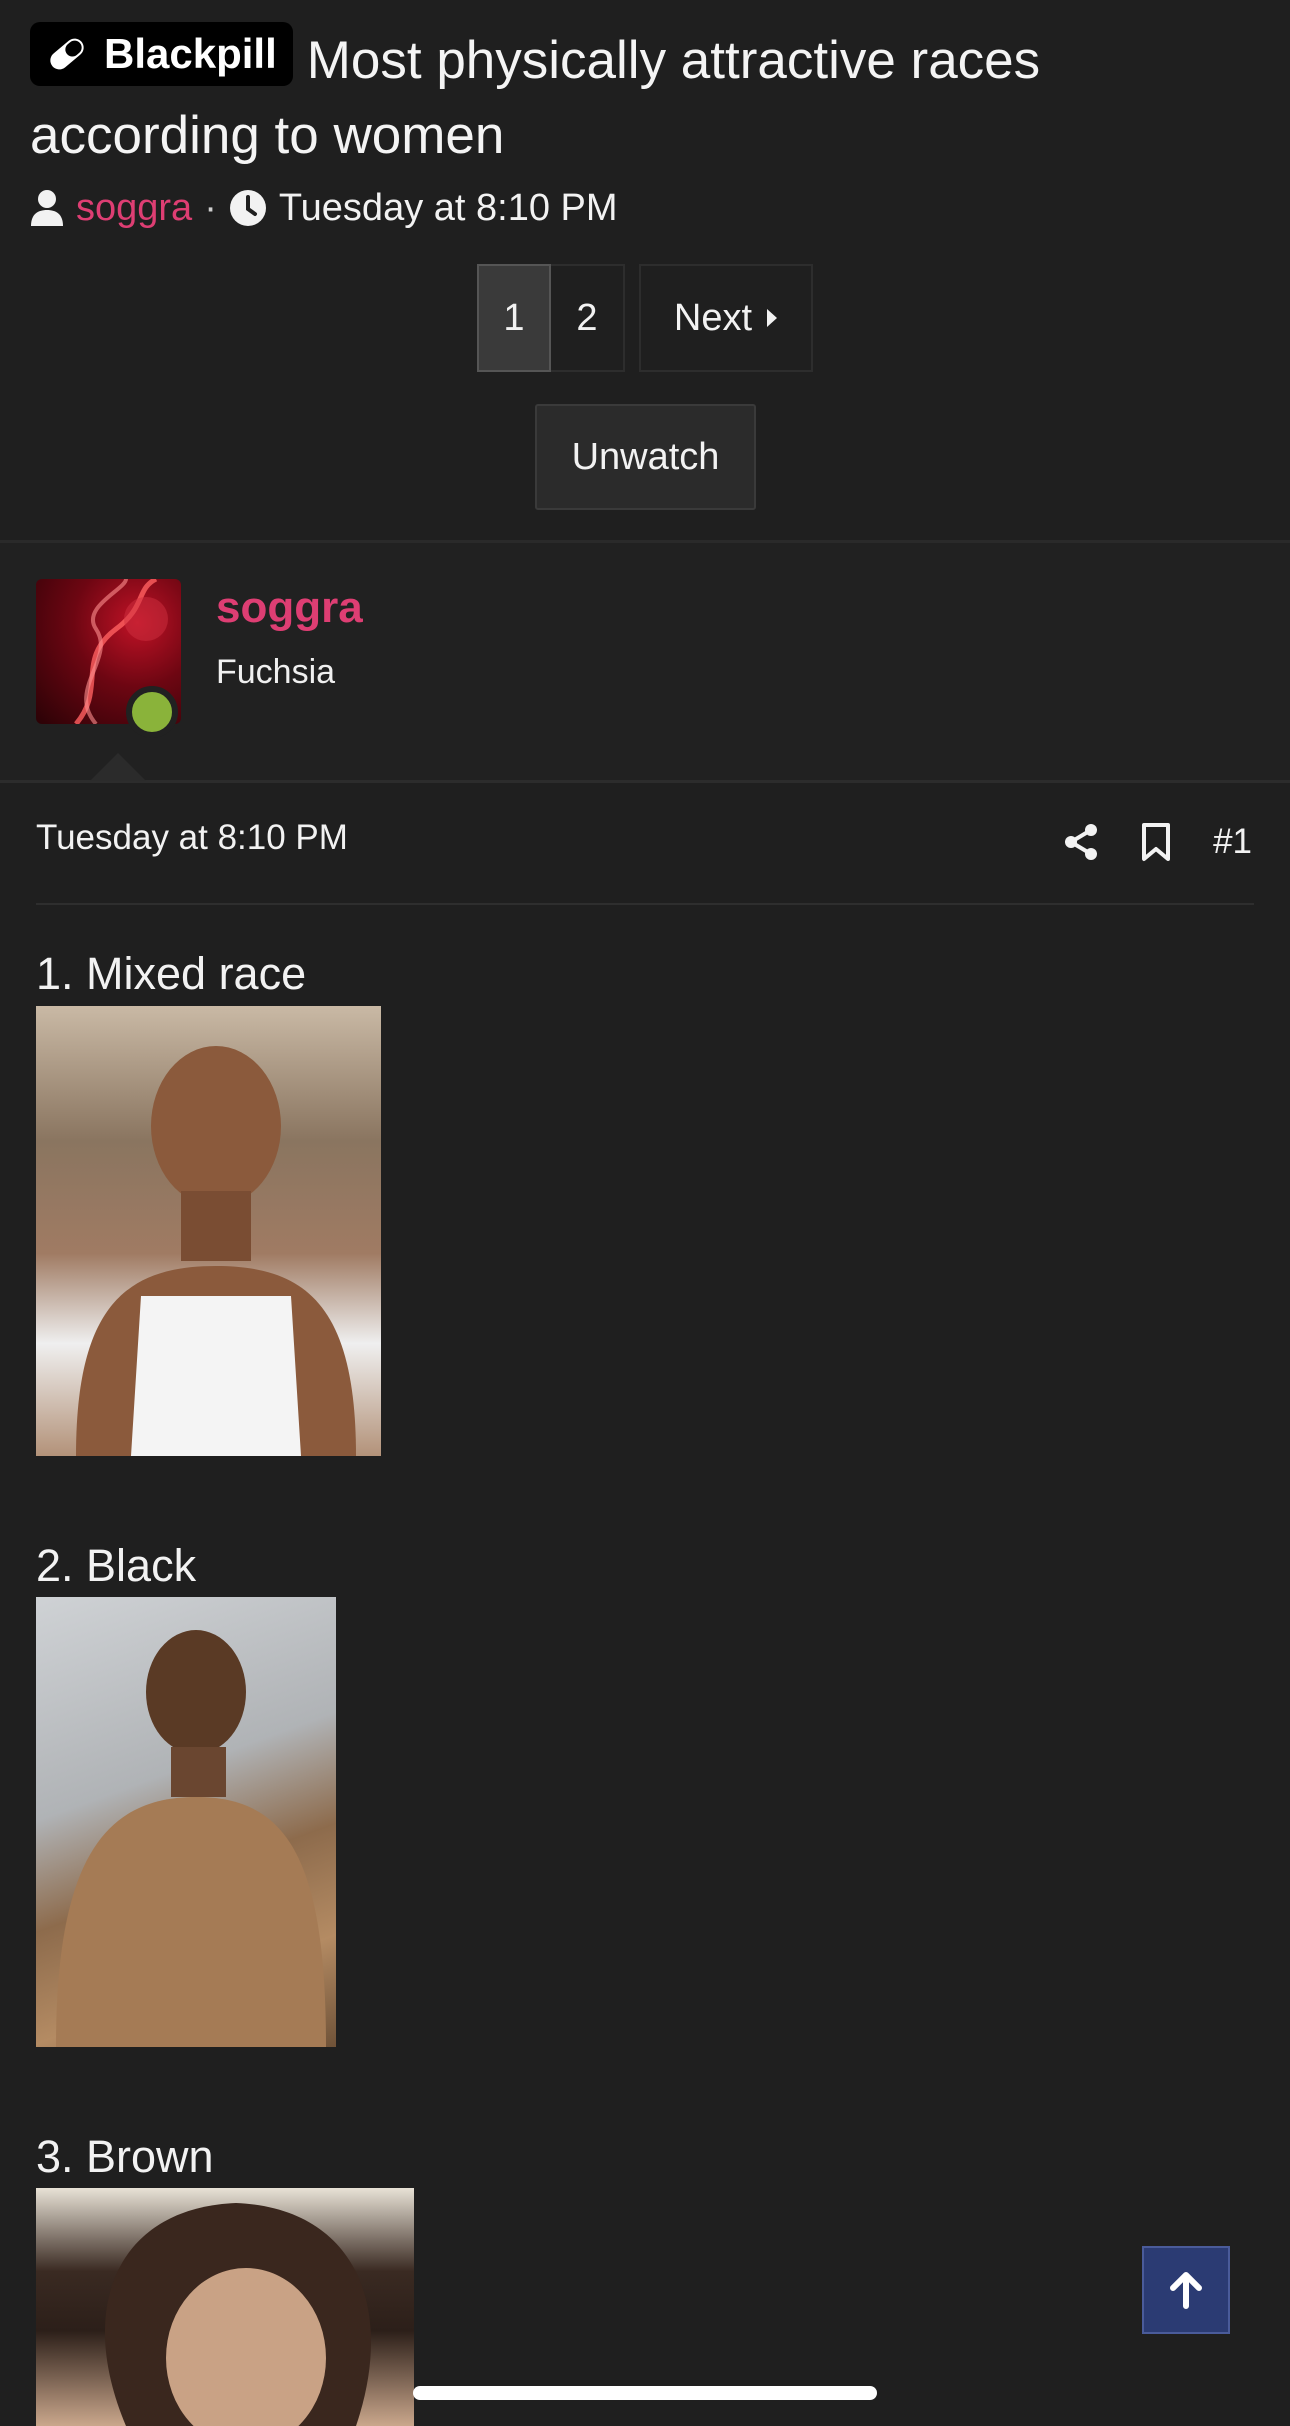  Describe the element at coordinates (116, 1565) in the screenshot. I see `entry-label: 2. Black` at that location.